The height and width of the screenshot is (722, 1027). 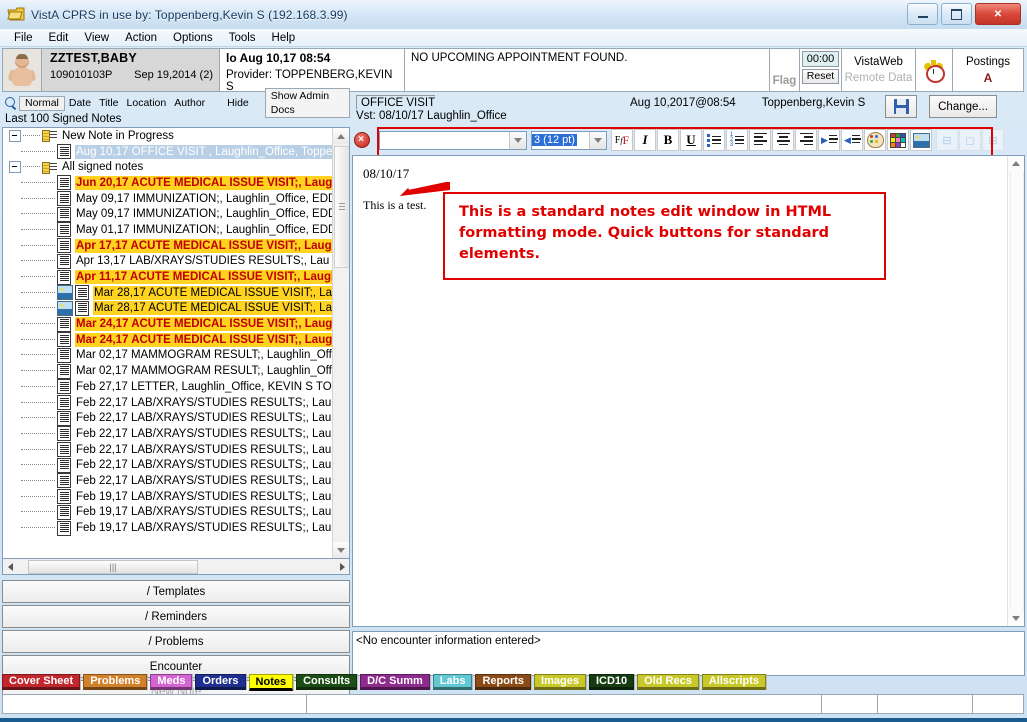 I want to click on timer-reset-button: Reset, so click(x=820, y=76).